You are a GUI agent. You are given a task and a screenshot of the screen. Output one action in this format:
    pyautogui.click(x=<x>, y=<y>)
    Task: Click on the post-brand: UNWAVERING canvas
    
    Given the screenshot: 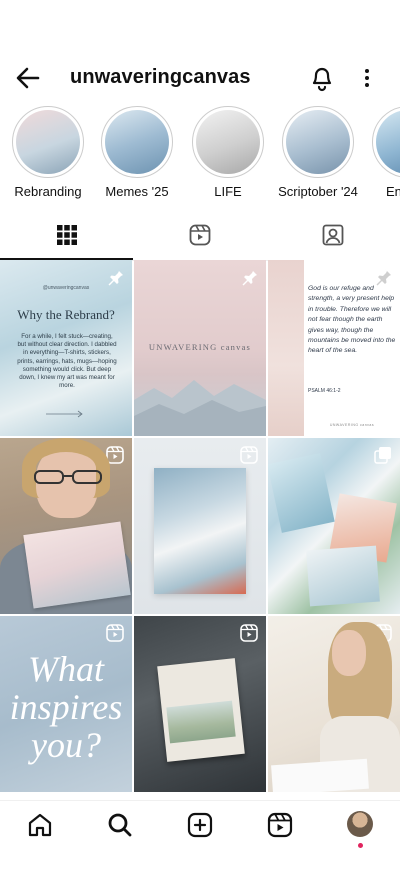 What is the action you would take?
    pyautogui.click(x=352, y=425)
    